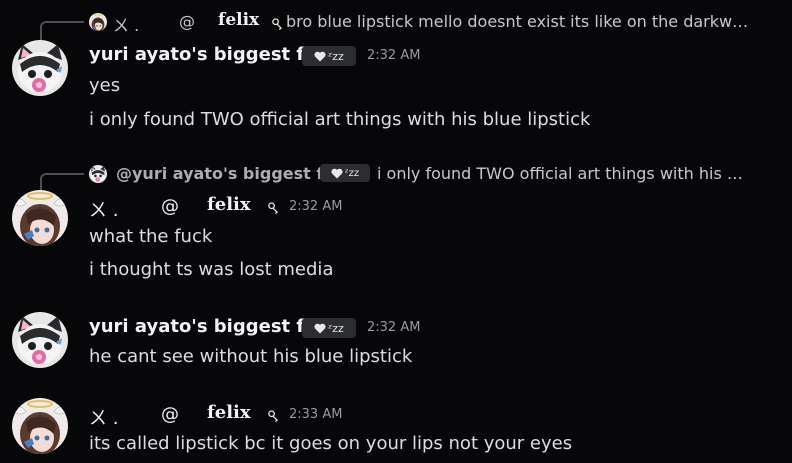  What do you see at coordinates (105, 85) in the screenshot?
I see `message-text: yes` at bounding box center [105, 85].